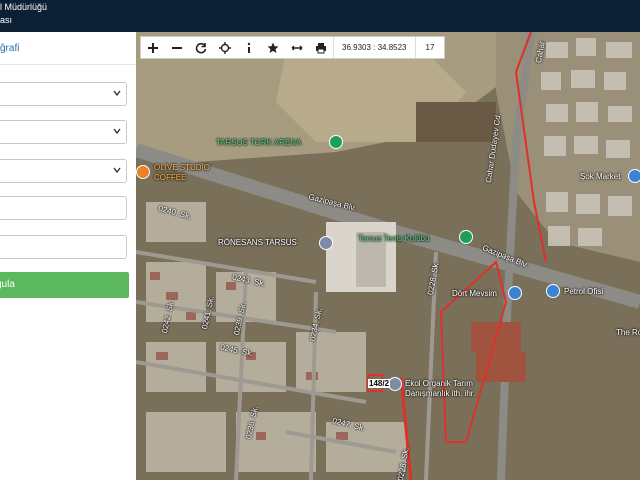 The image size is (640, 480). I want to click on poi-label-tenis: Tarsus Tenis Kulübü, so click(394, 238).